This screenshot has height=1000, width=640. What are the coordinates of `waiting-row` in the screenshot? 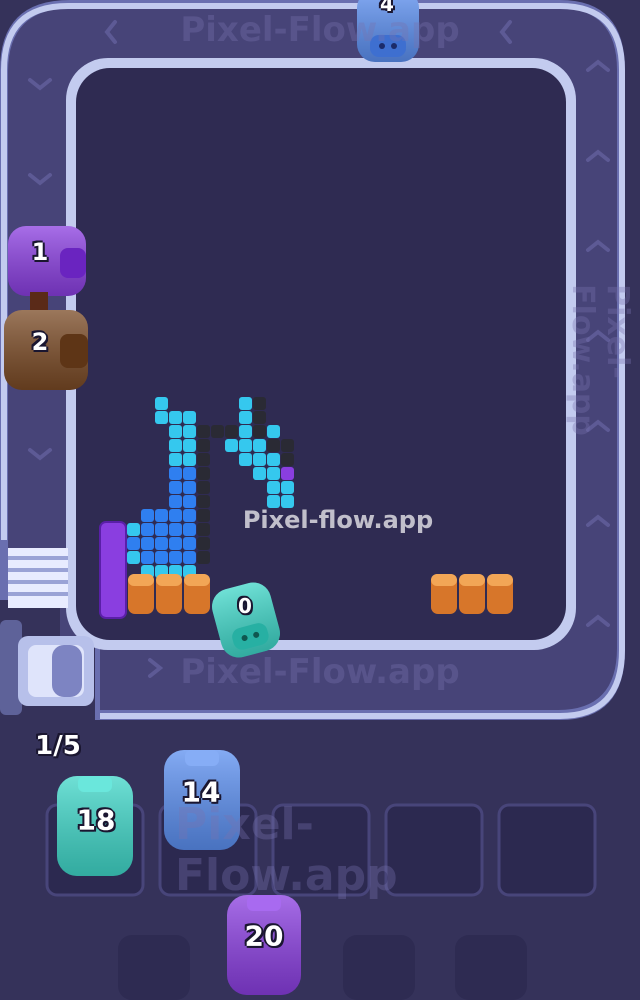 It's located at (322, 967).